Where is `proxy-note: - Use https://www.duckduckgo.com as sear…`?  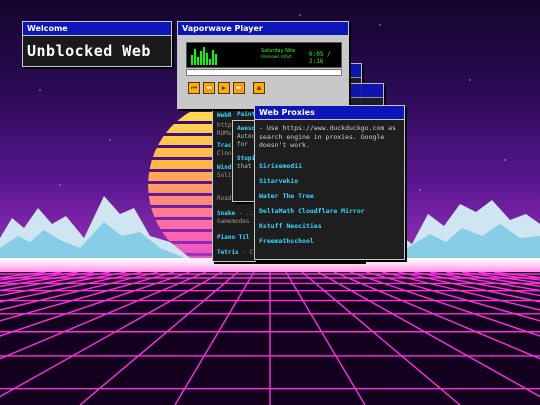
proxy-note: - Use https://www.duckduckgo.com as sear… is located at coordinates (327, 136).